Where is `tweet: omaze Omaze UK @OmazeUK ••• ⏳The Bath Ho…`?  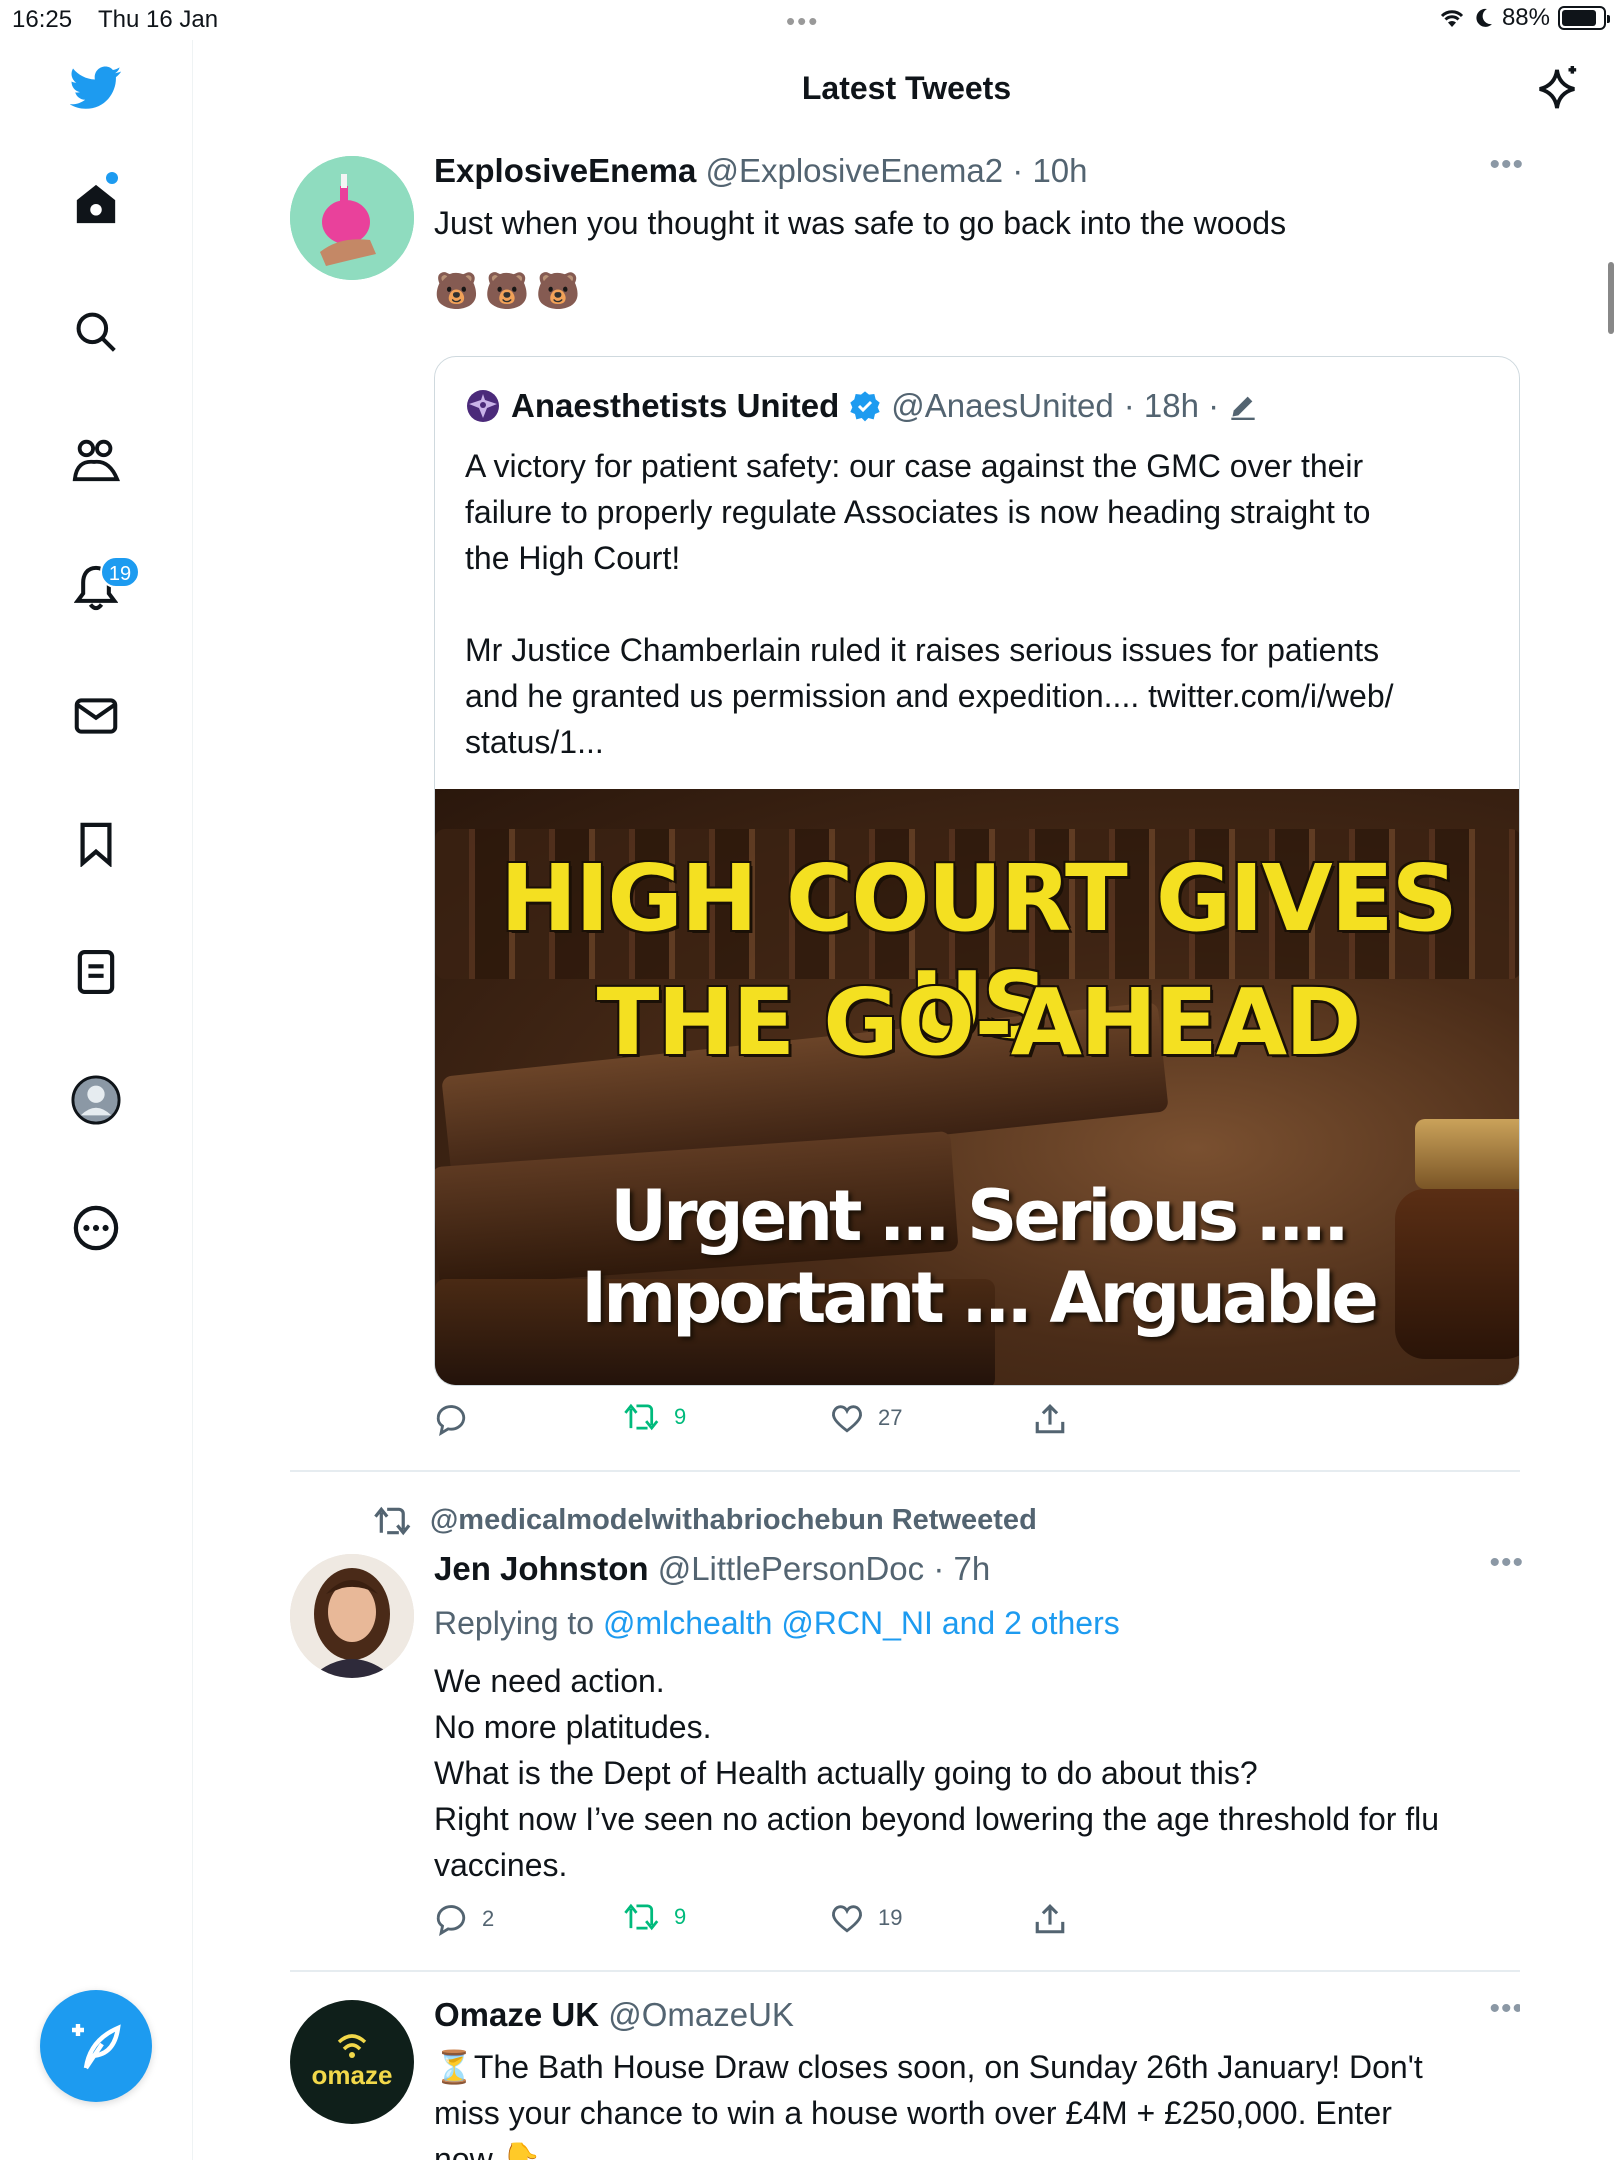
tweet: omaze Omaze UK @OmazeUK ••• ⏳The Bath Ho… is located at coordinates (905, 2078).